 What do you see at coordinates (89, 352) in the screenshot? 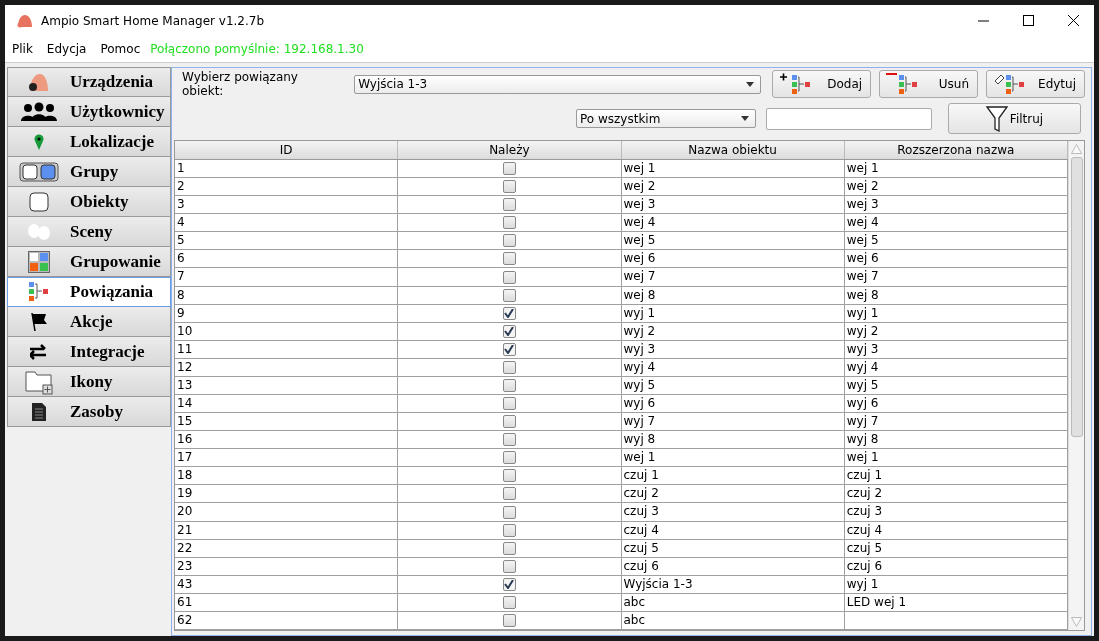
I see `sidebar-item: Integracje` at bounding box center [89, 352].